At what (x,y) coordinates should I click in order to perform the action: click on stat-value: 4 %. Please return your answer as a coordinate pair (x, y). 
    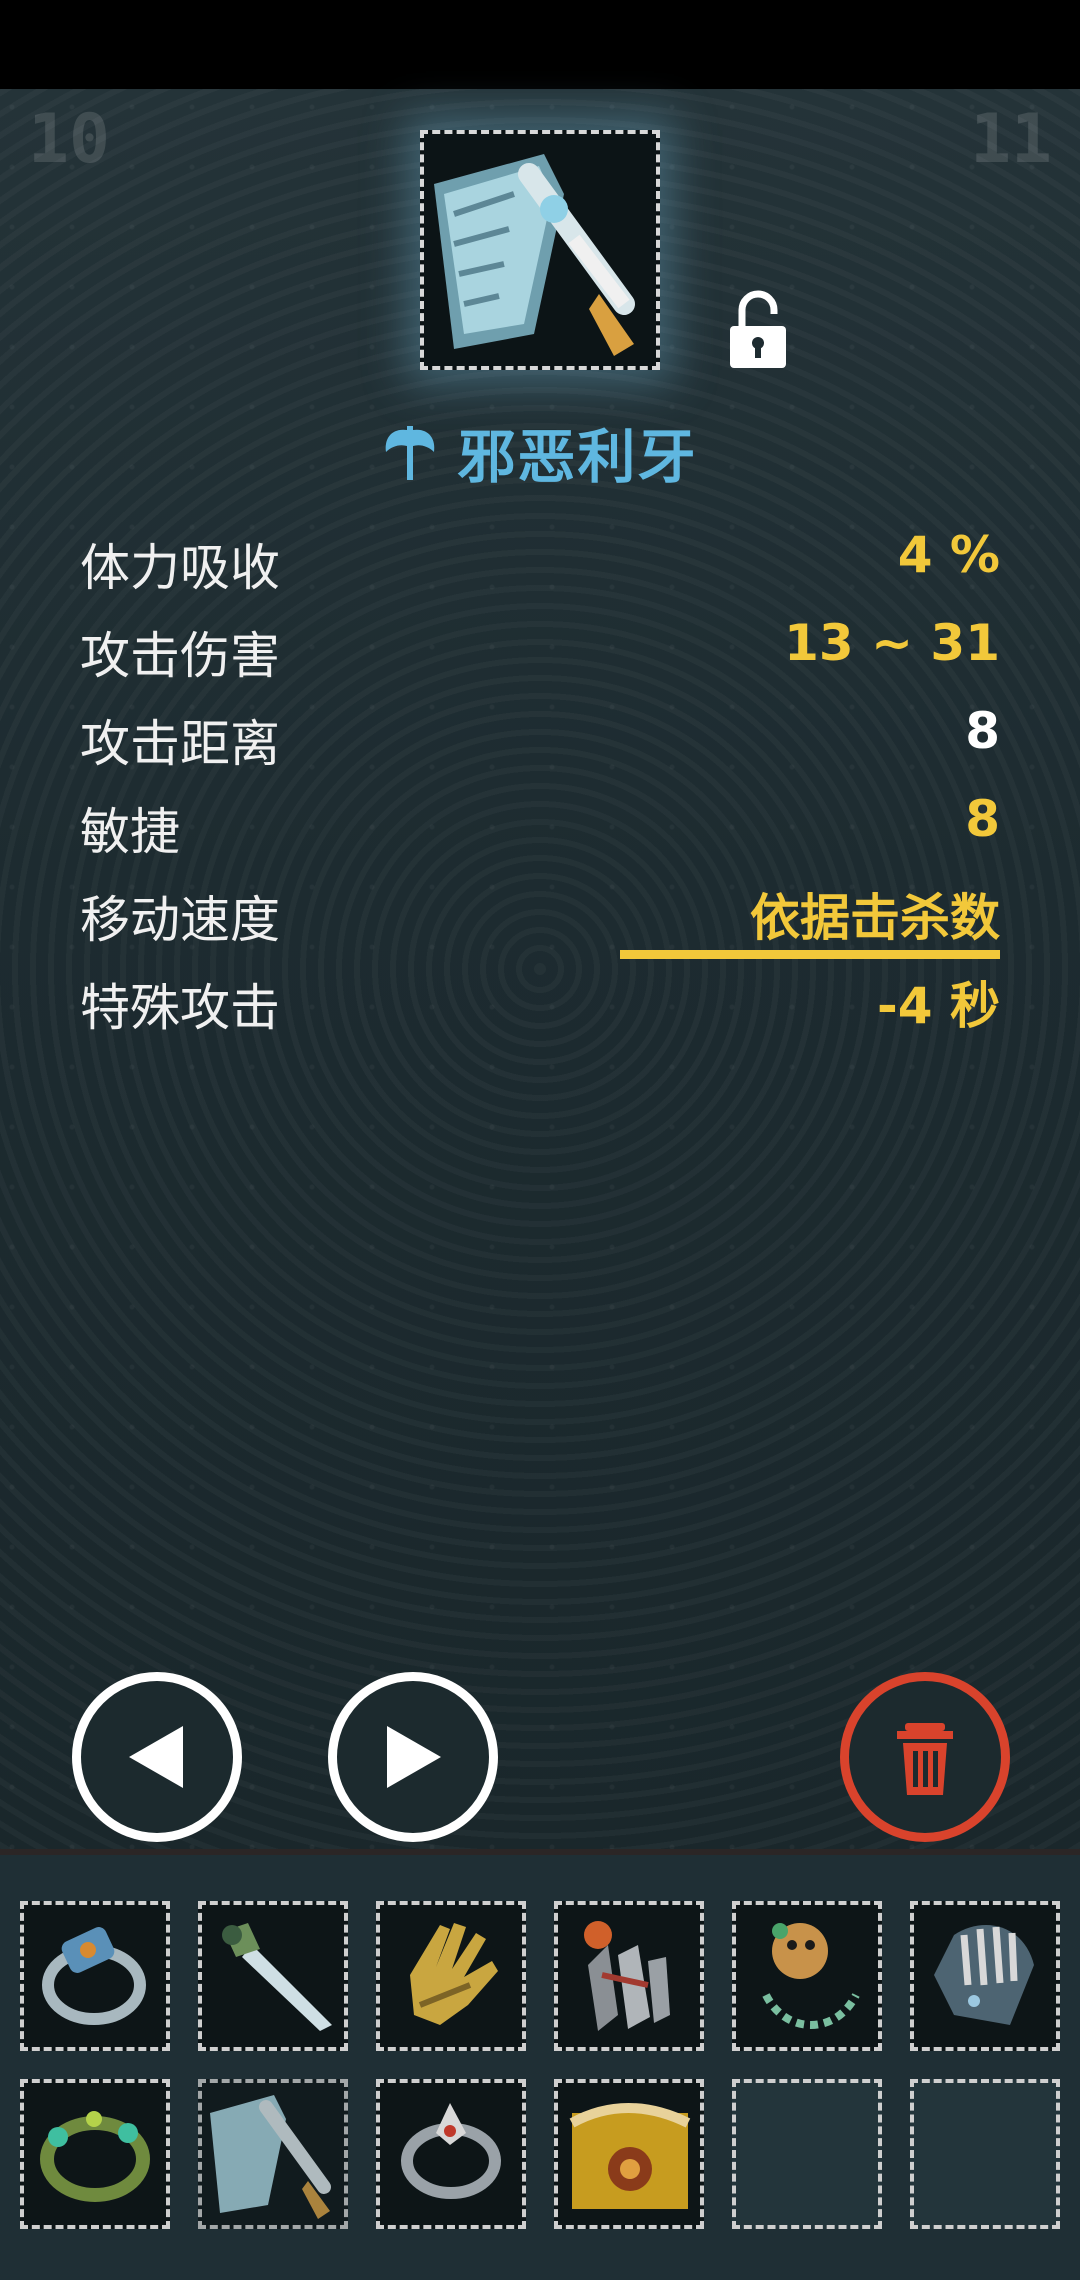
    Looking at the image, I should click on (948, 555).